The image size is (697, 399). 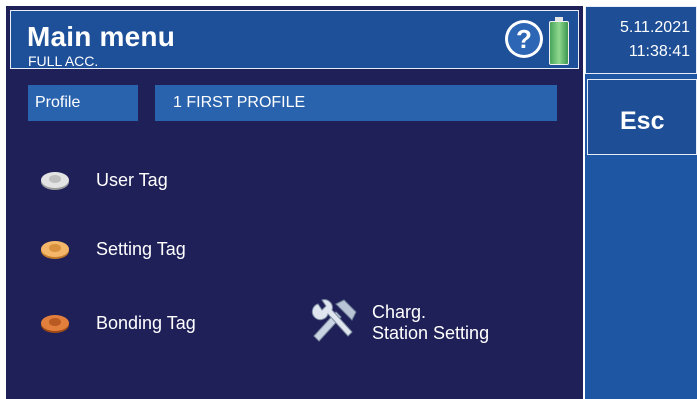 I want to click on esc-button: Esc, so click(x=642, y=117).